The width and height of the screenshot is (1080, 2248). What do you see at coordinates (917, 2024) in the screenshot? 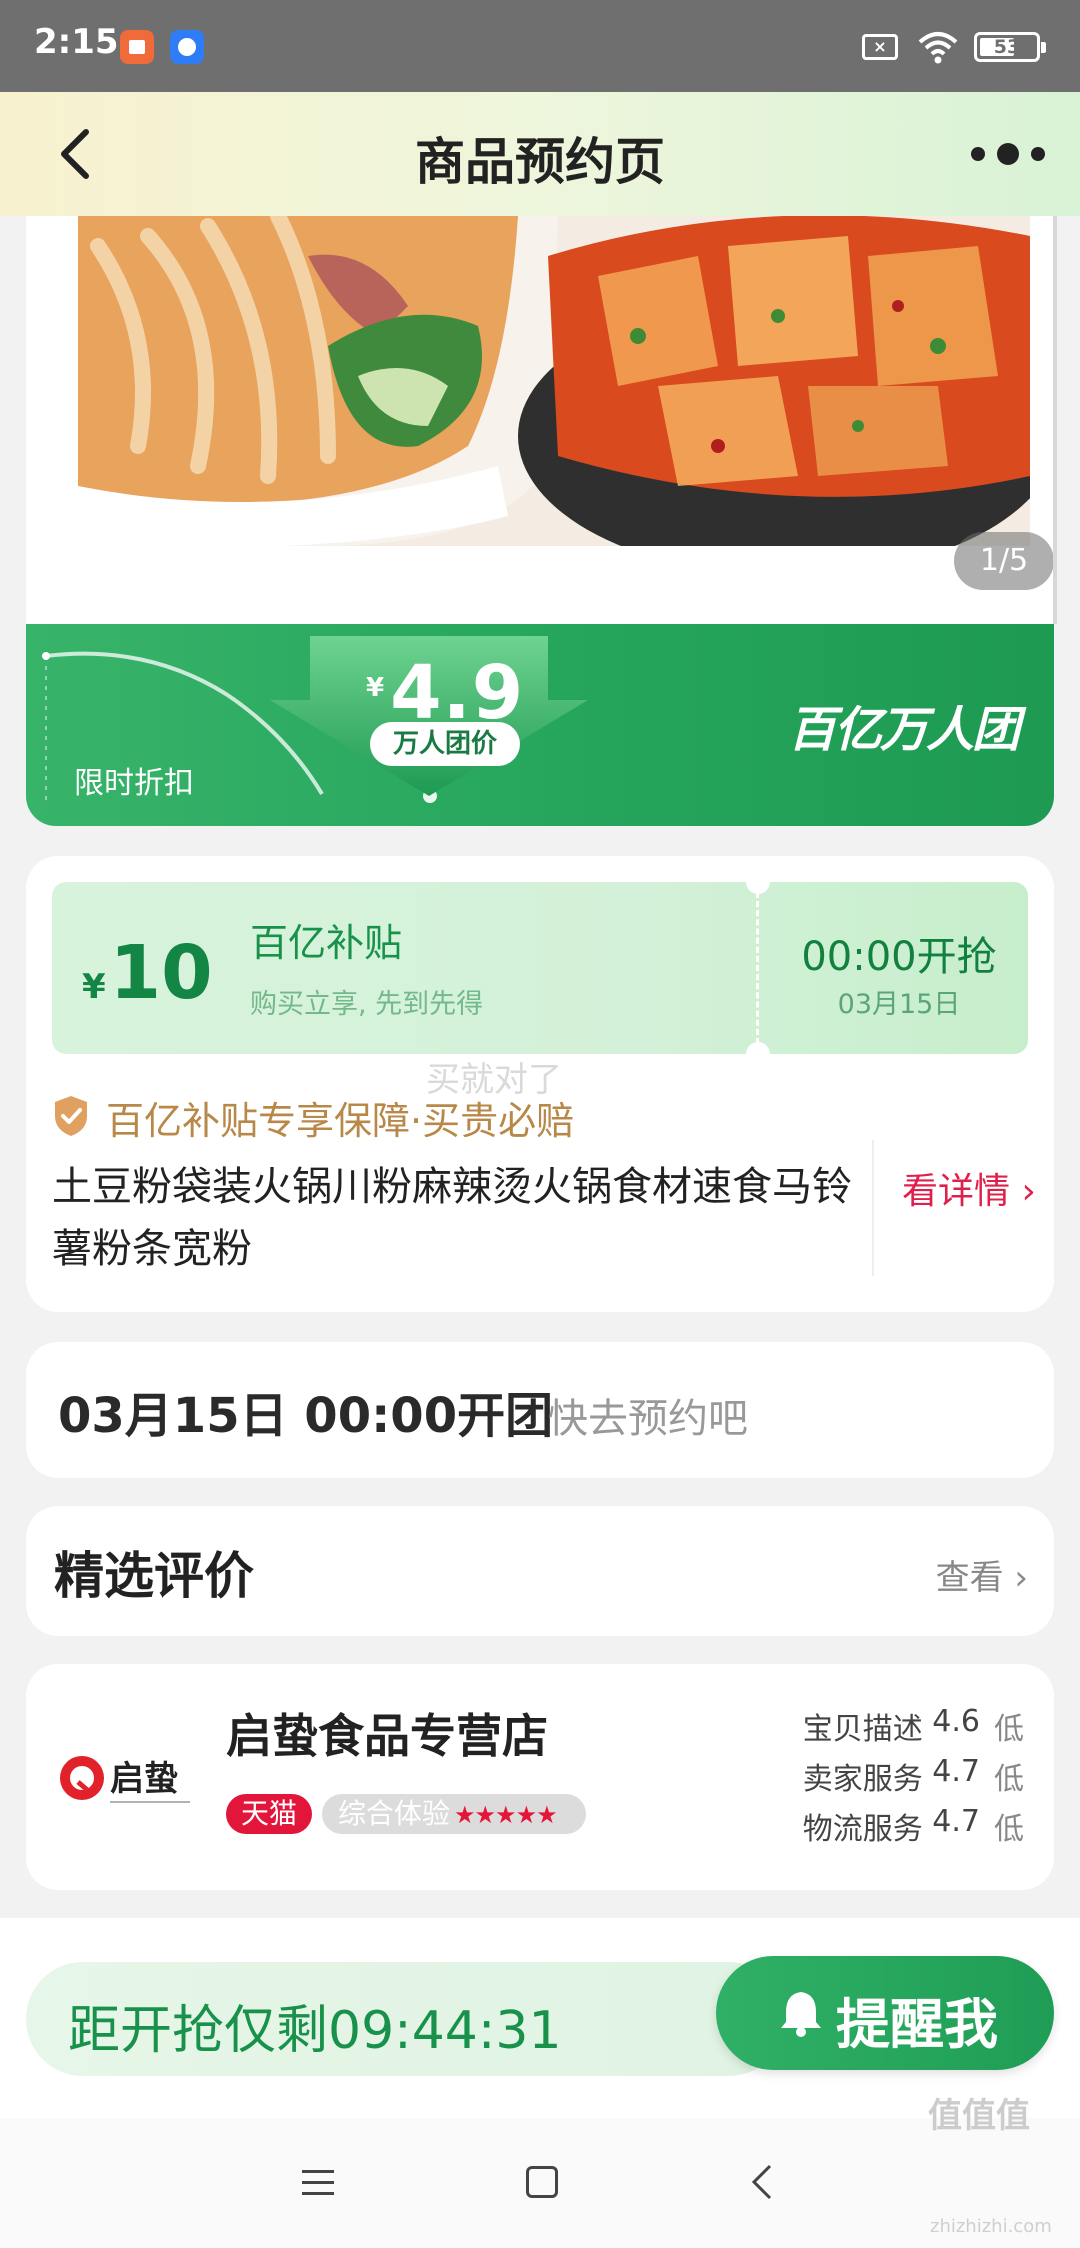
I see `remind-me-label: 提醒我` at bounding box center [917, 2024].